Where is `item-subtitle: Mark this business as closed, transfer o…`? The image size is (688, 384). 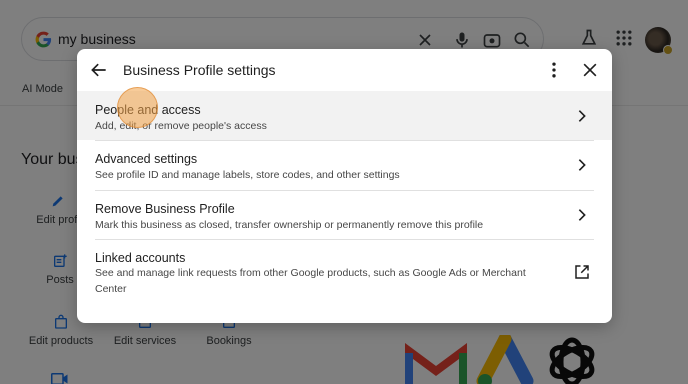
item-subtitle: Mark this business as closed, transfer o… is located at coordinates (289, 225).